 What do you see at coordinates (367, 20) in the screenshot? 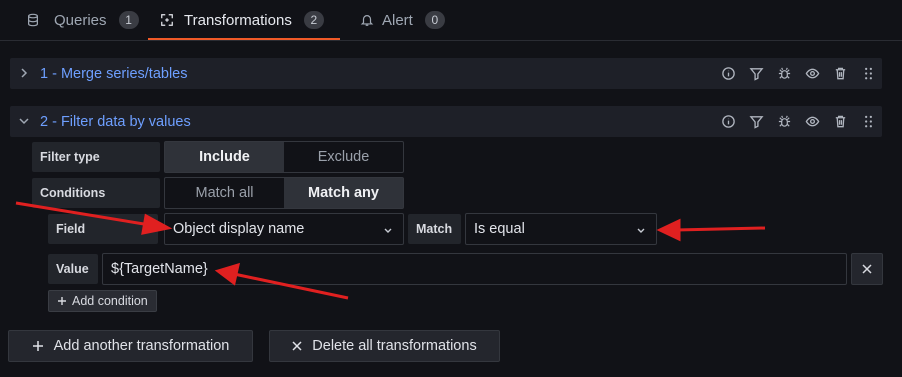
I see `bell-icon` at bounding box center [367, 20].